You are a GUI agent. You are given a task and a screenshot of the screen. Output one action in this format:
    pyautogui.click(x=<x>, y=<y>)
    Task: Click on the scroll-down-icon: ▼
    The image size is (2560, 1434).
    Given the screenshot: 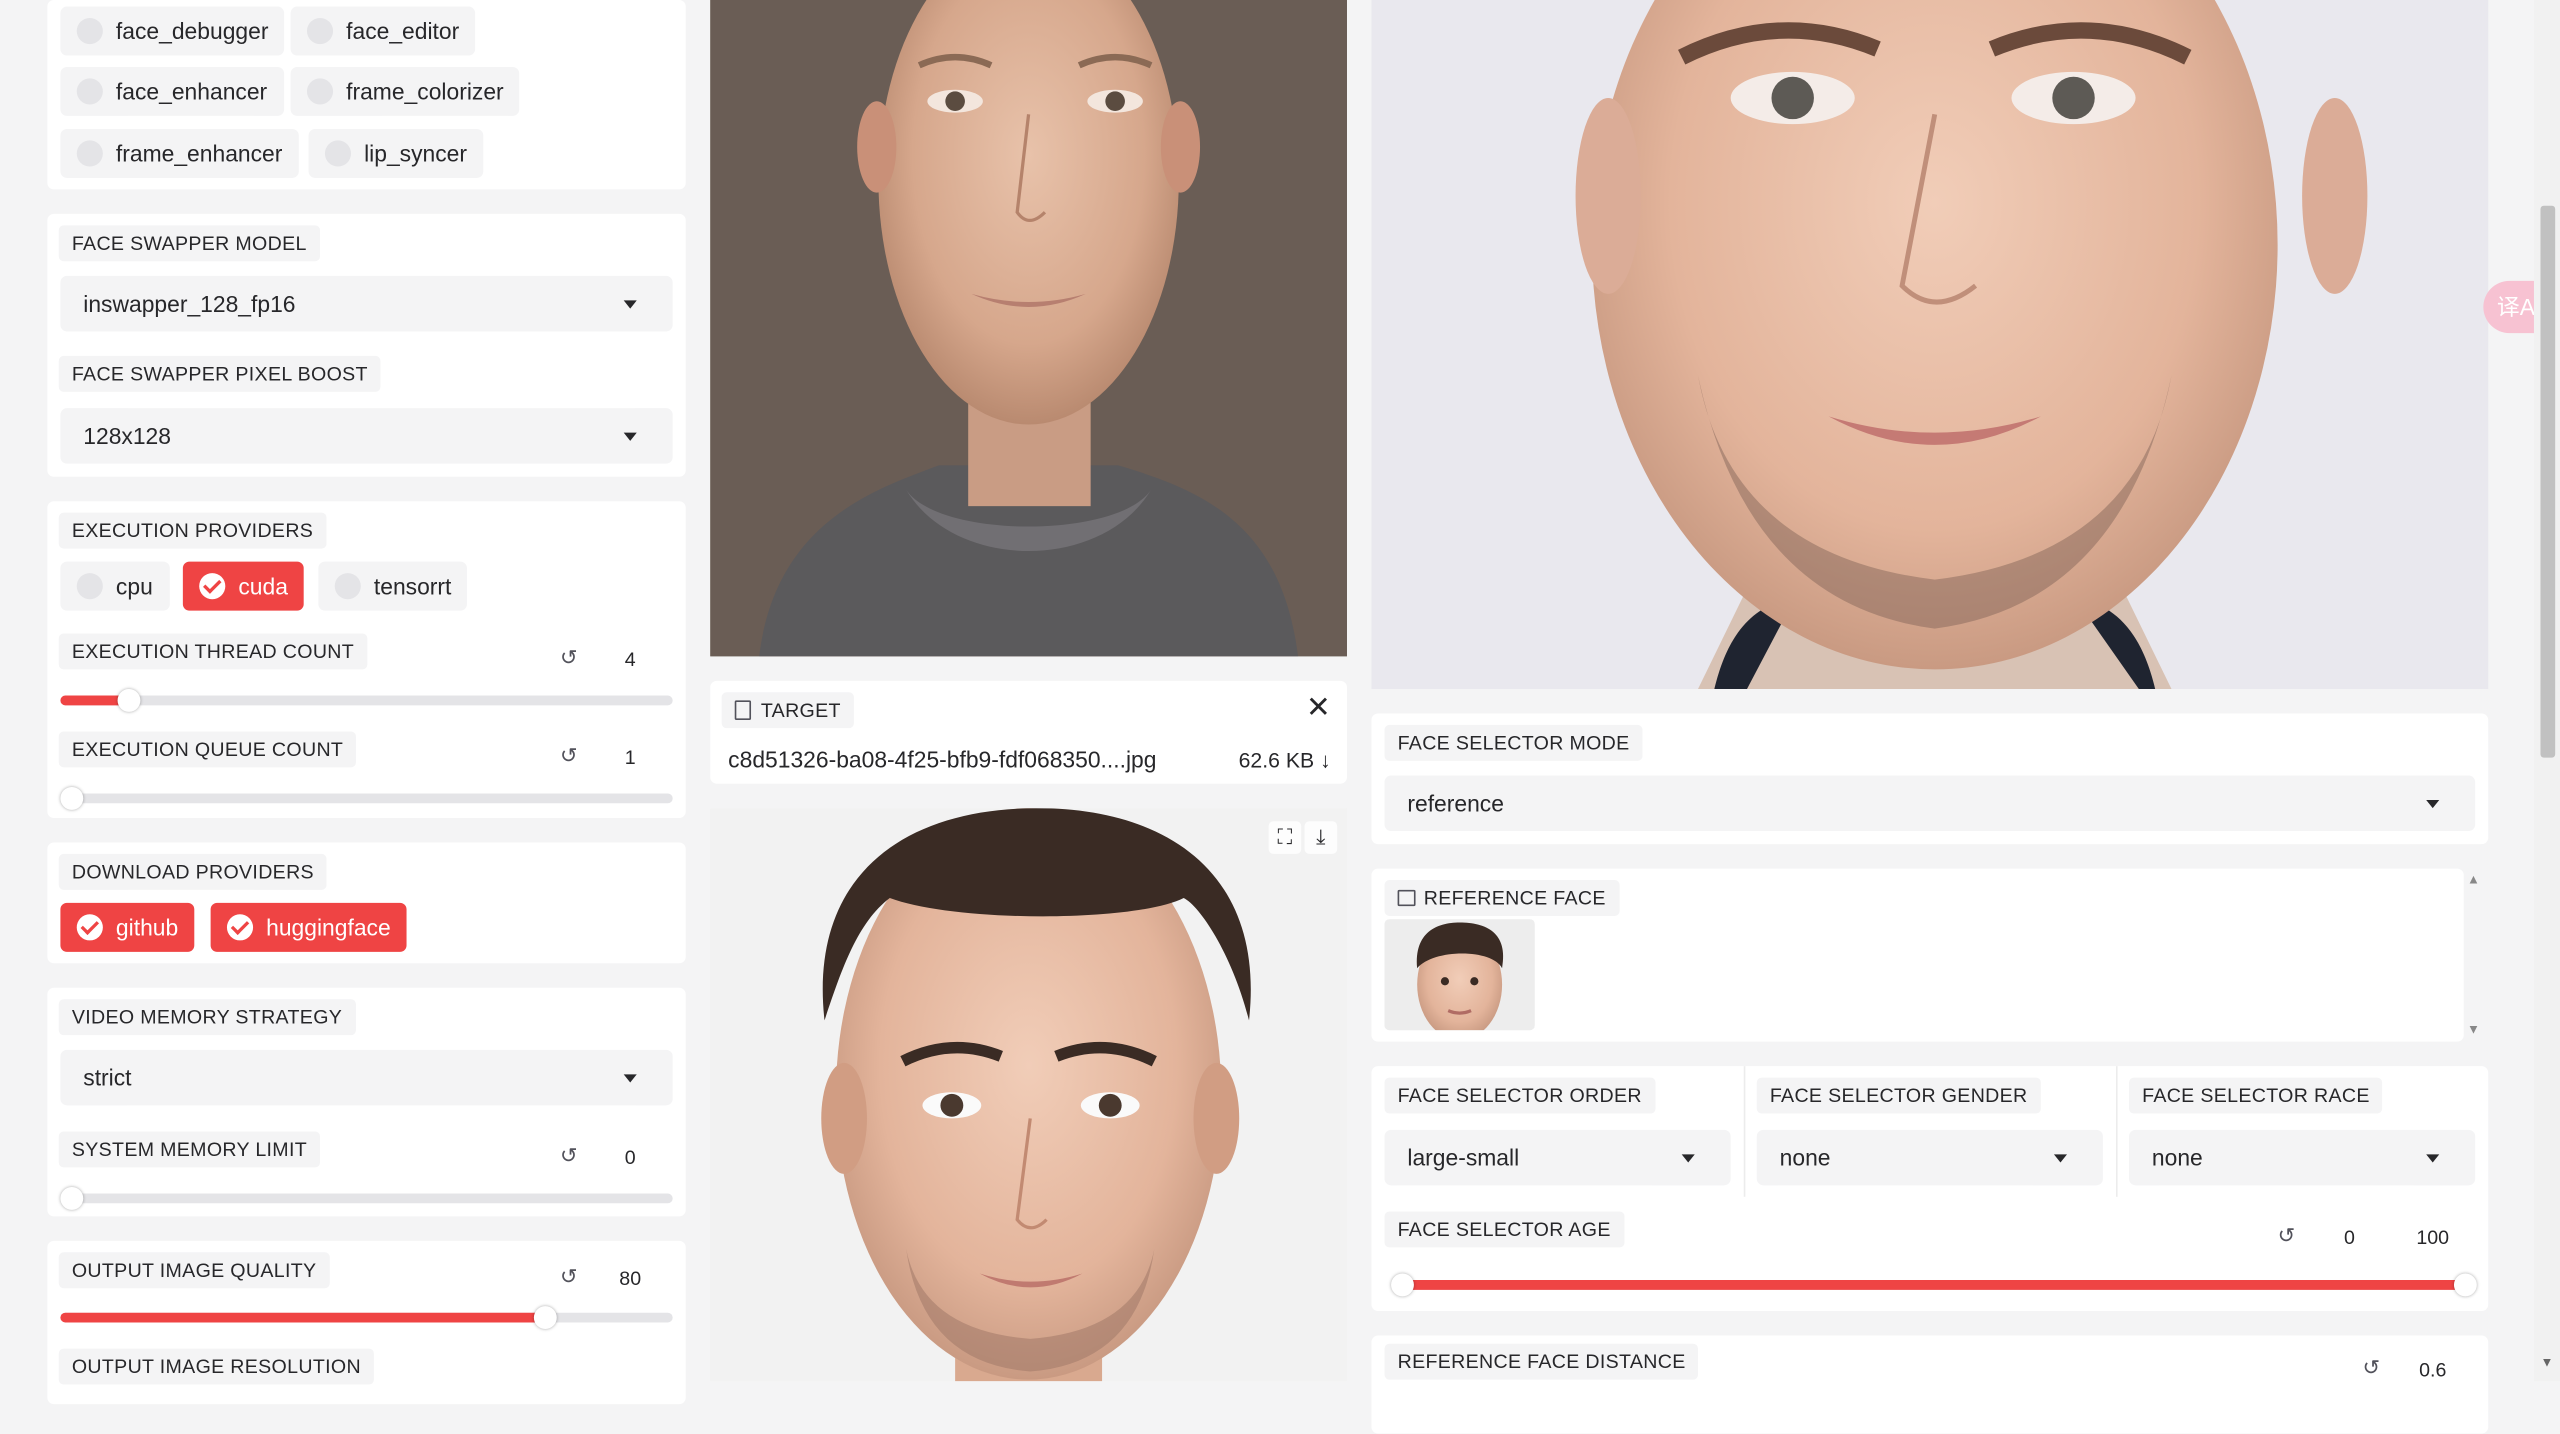 What is the action you would take?
    pyautogui.click(x=2473, y=1029)
    